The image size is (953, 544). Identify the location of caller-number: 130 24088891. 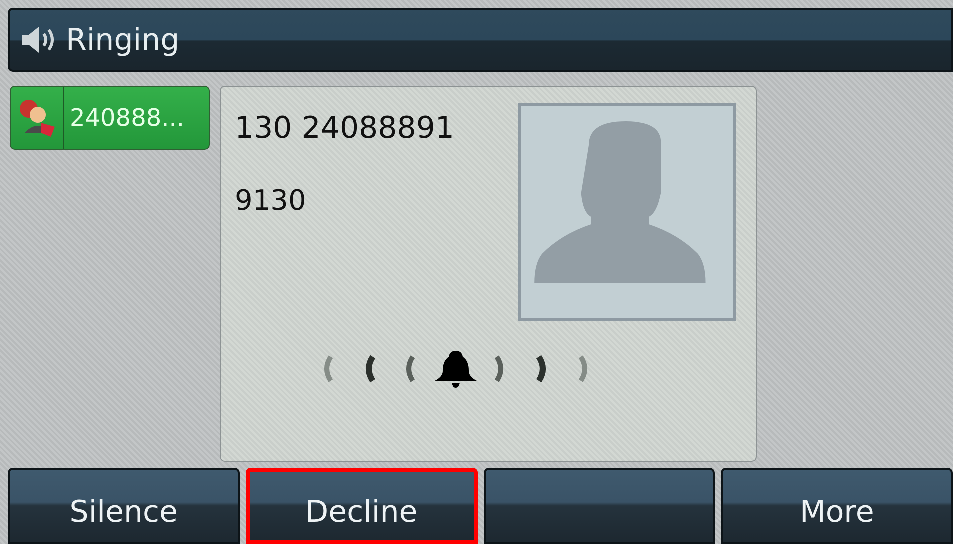
(344, 128).